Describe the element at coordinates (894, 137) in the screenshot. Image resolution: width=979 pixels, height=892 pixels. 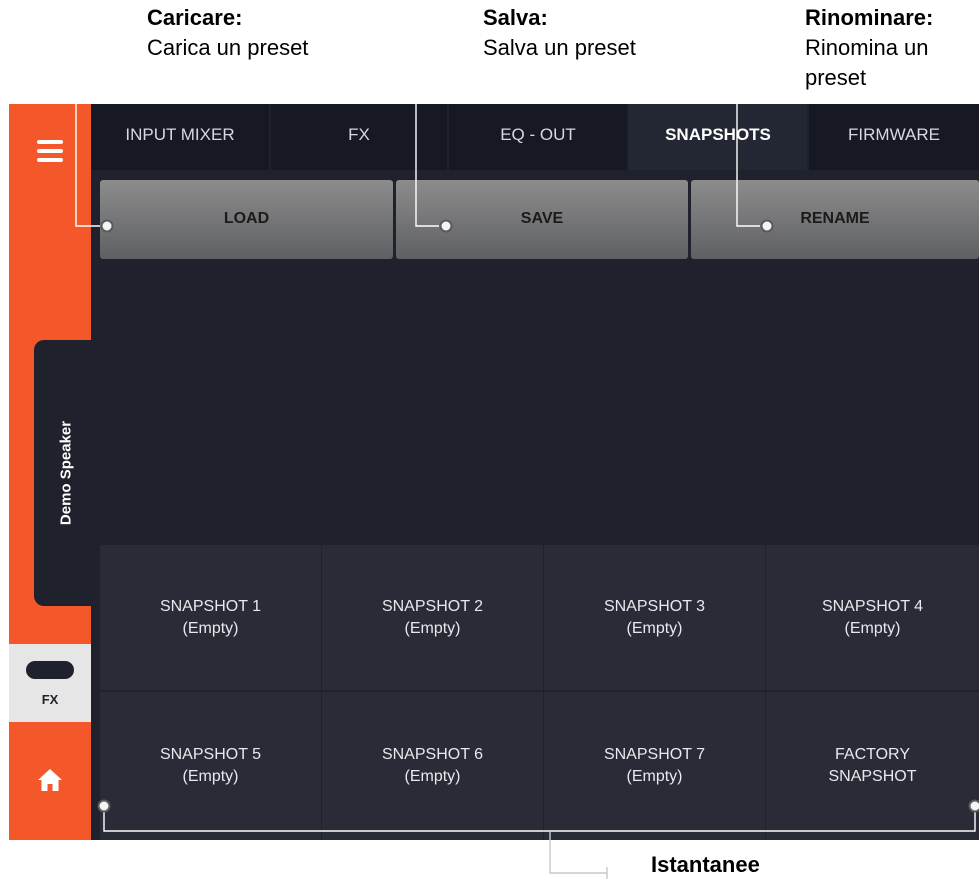
I see `tab-firmware: FIRMWARE` at that location.